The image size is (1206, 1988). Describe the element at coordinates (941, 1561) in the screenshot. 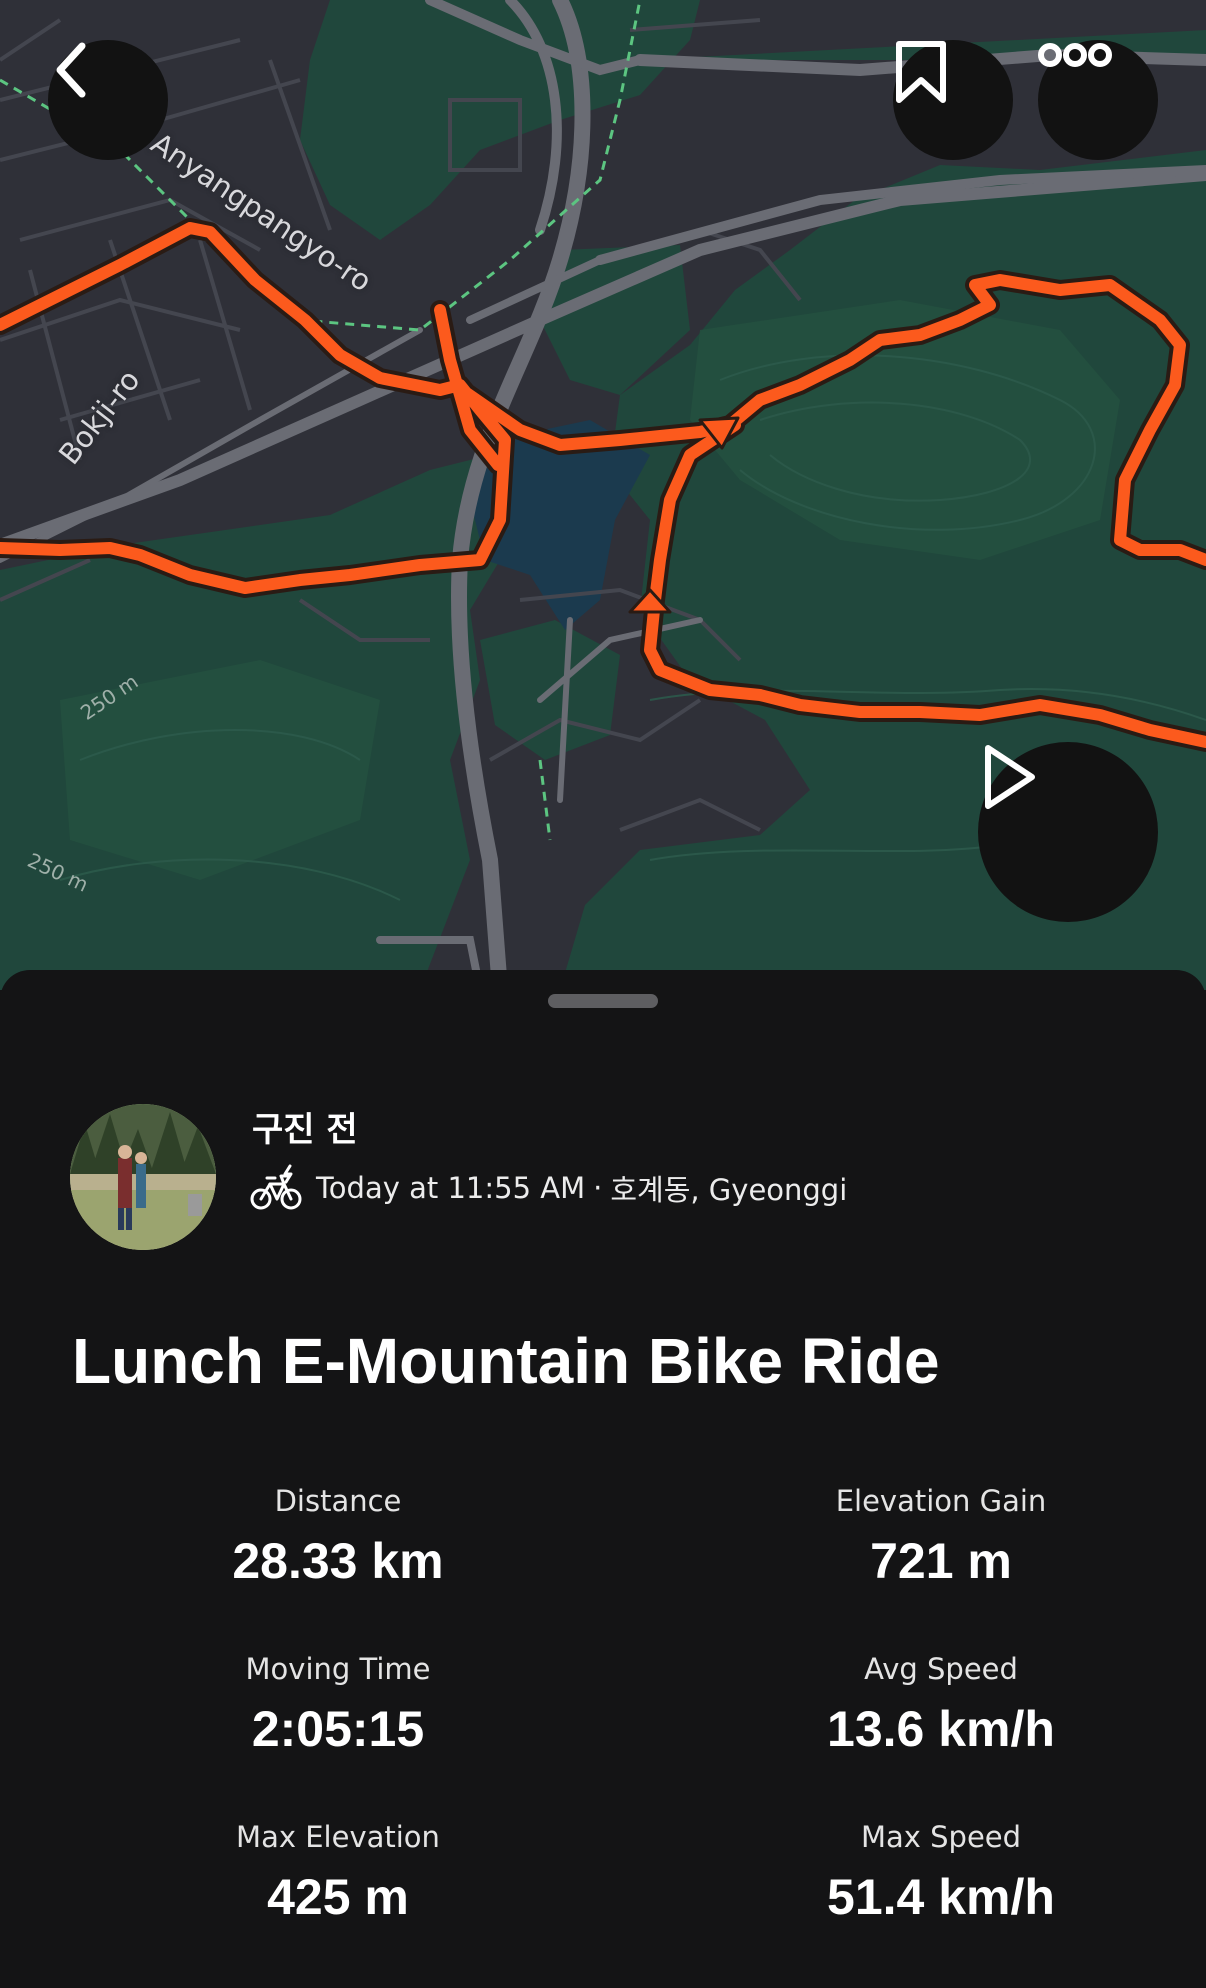

I see `stat-value: 721 m` at that location.